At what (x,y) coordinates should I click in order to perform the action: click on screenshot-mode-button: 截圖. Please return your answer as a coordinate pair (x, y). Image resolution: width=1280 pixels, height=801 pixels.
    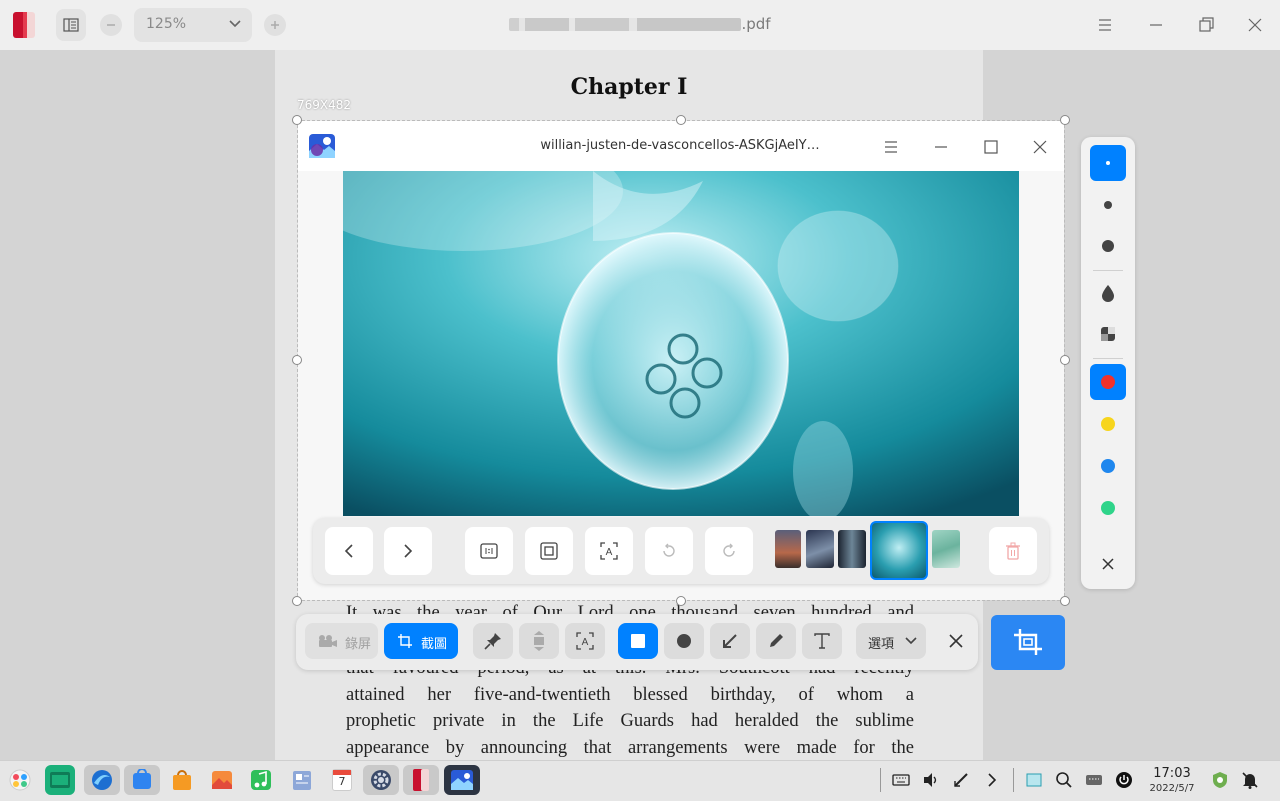
    Looking at the image, I should click on (421, 641).